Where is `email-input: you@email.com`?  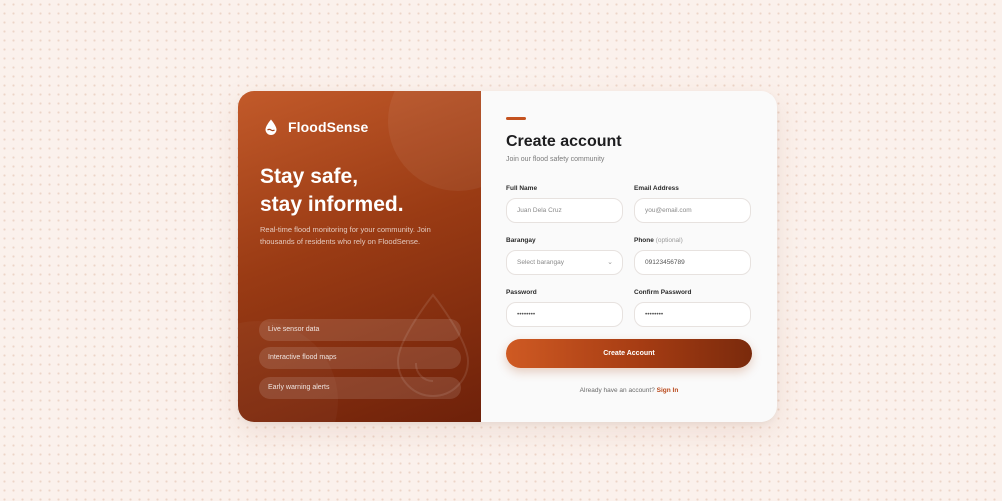
email-input: you@email.com is located at coordinates (692, 210).